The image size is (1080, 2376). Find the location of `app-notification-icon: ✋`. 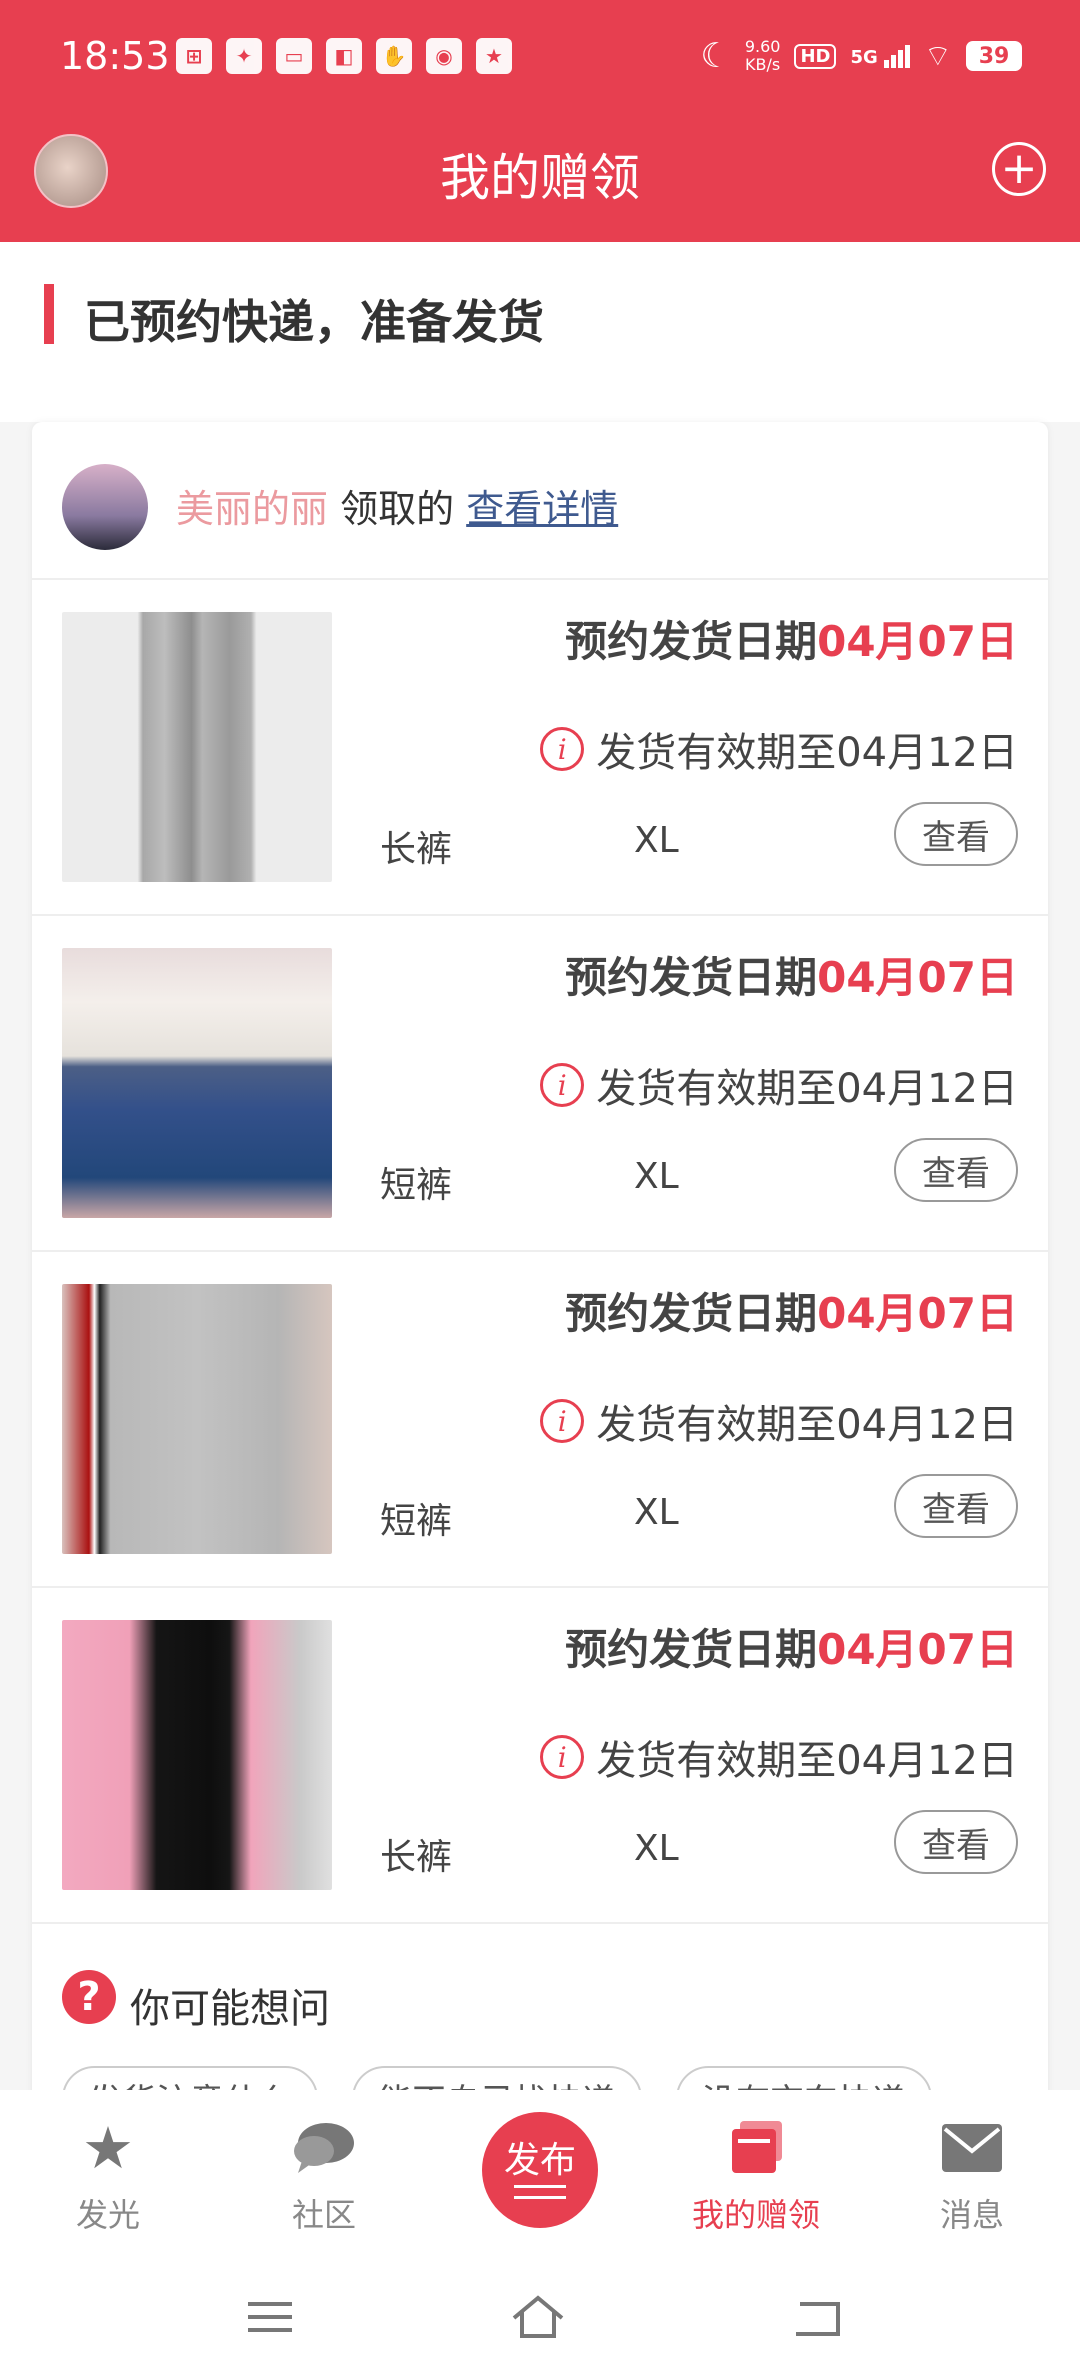

app-notification-icon: ✋ is located at coordinates (394, 56).